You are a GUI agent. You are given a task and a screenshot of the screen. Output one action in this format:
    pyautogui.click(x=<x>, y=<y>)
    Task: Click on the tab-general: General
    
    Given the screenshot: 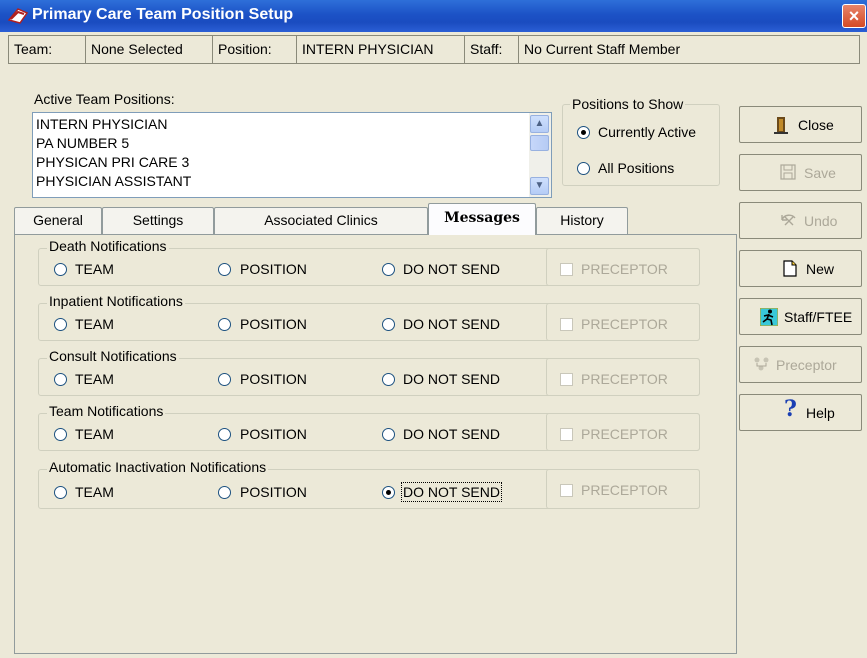 What is the action you would take?
    pyautogui.click(x=58, y=220)
    